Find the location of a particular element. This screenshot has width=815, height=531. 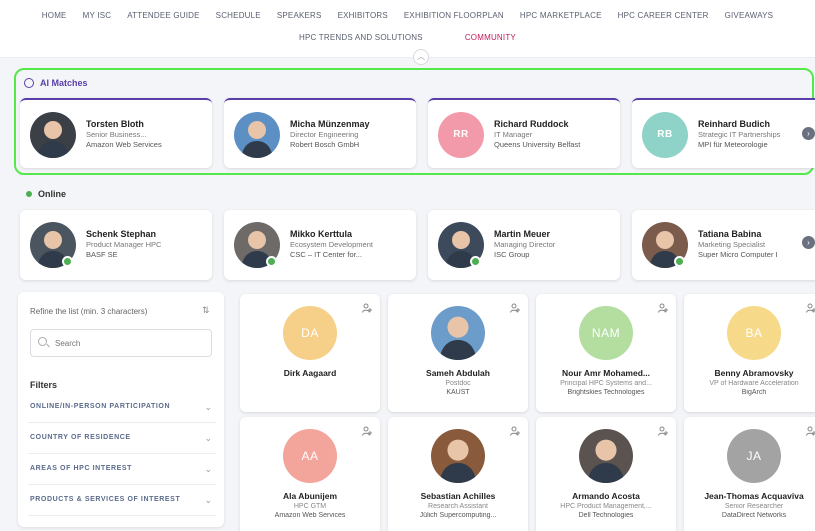

ai-sparkle-icon is located at coordinates (29, 83).